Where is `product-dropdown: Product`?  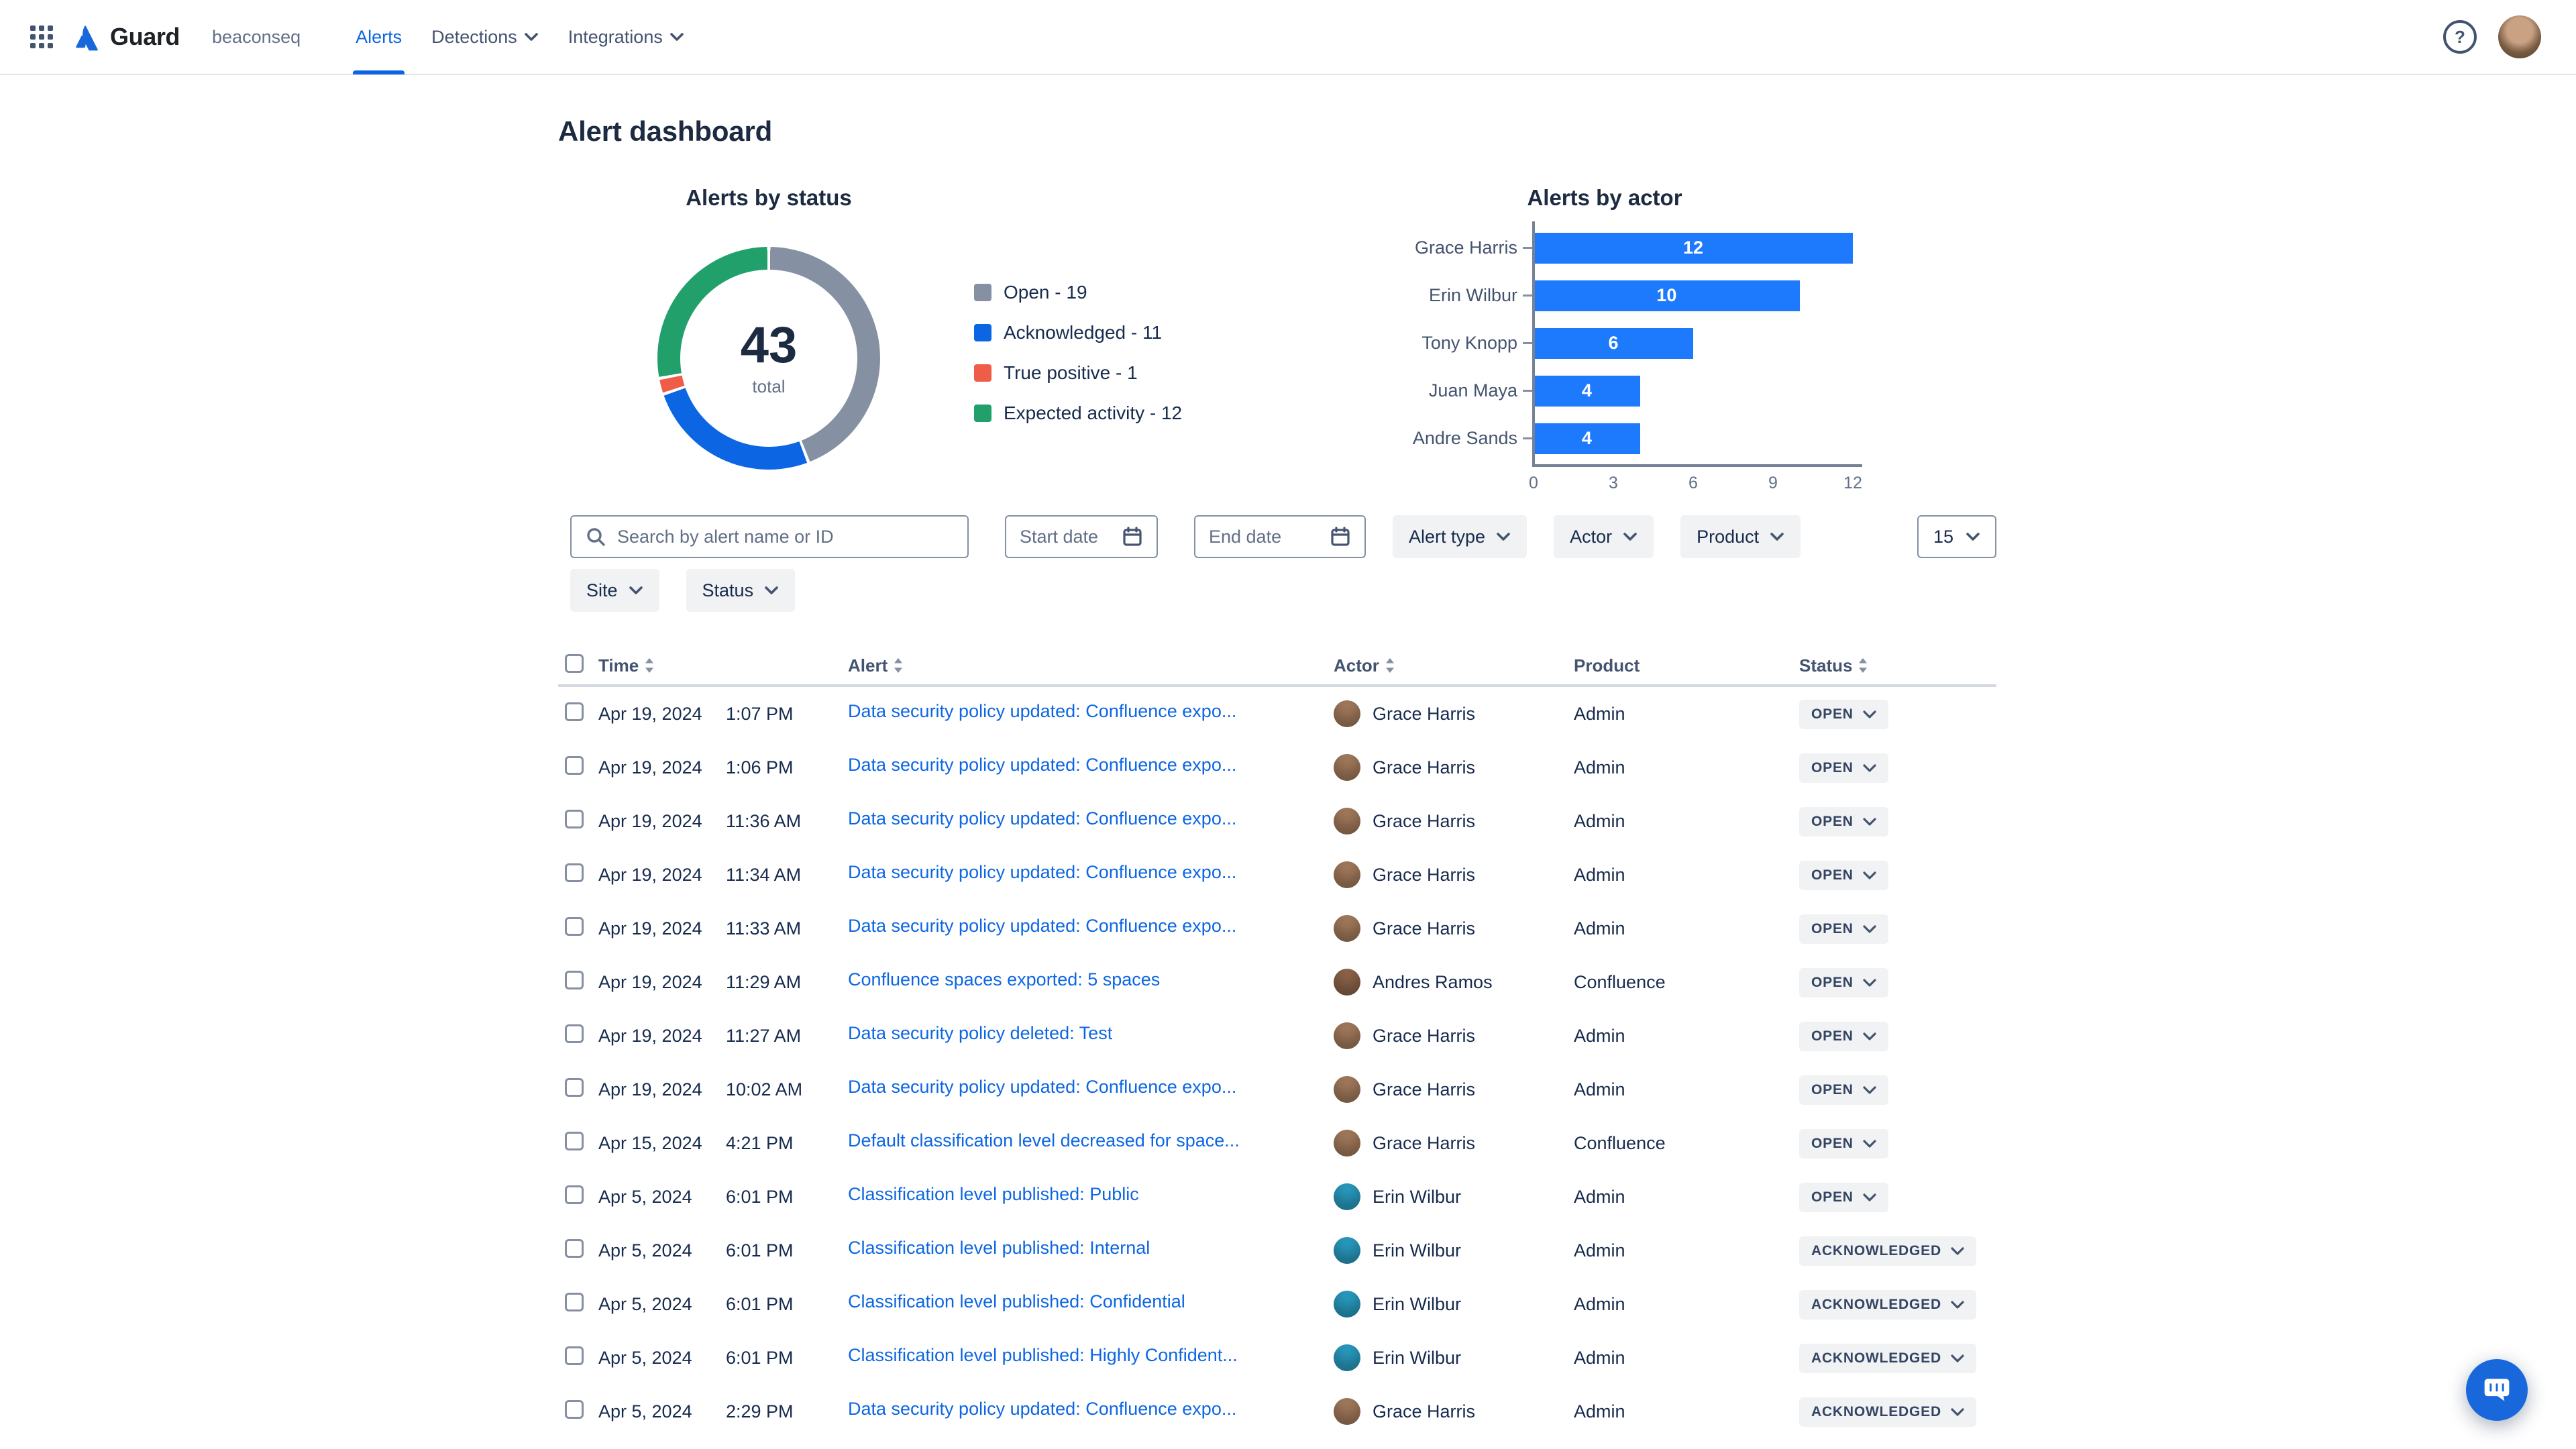
product-dropdown: Product is located at coordinates (1740, 536).